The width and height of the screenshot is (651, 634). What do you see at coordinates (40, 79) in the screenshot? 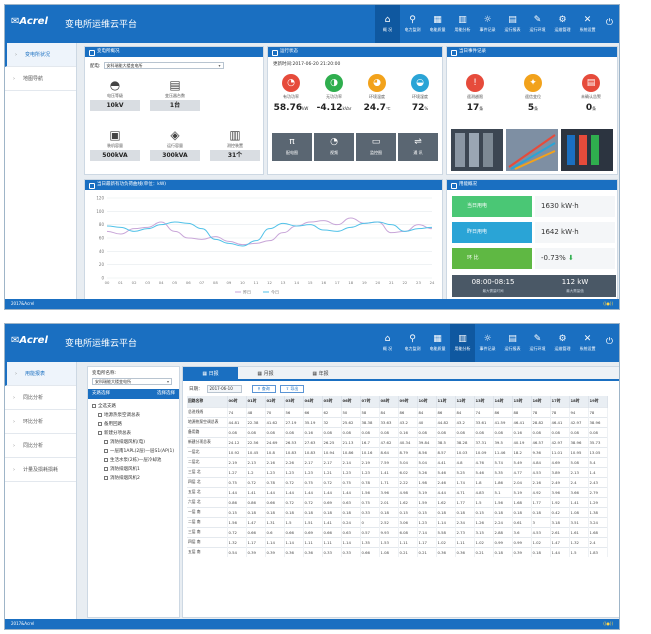
I see `sidebar-item-map-navigation: › 地图导航` at bounding box center [40, 79].